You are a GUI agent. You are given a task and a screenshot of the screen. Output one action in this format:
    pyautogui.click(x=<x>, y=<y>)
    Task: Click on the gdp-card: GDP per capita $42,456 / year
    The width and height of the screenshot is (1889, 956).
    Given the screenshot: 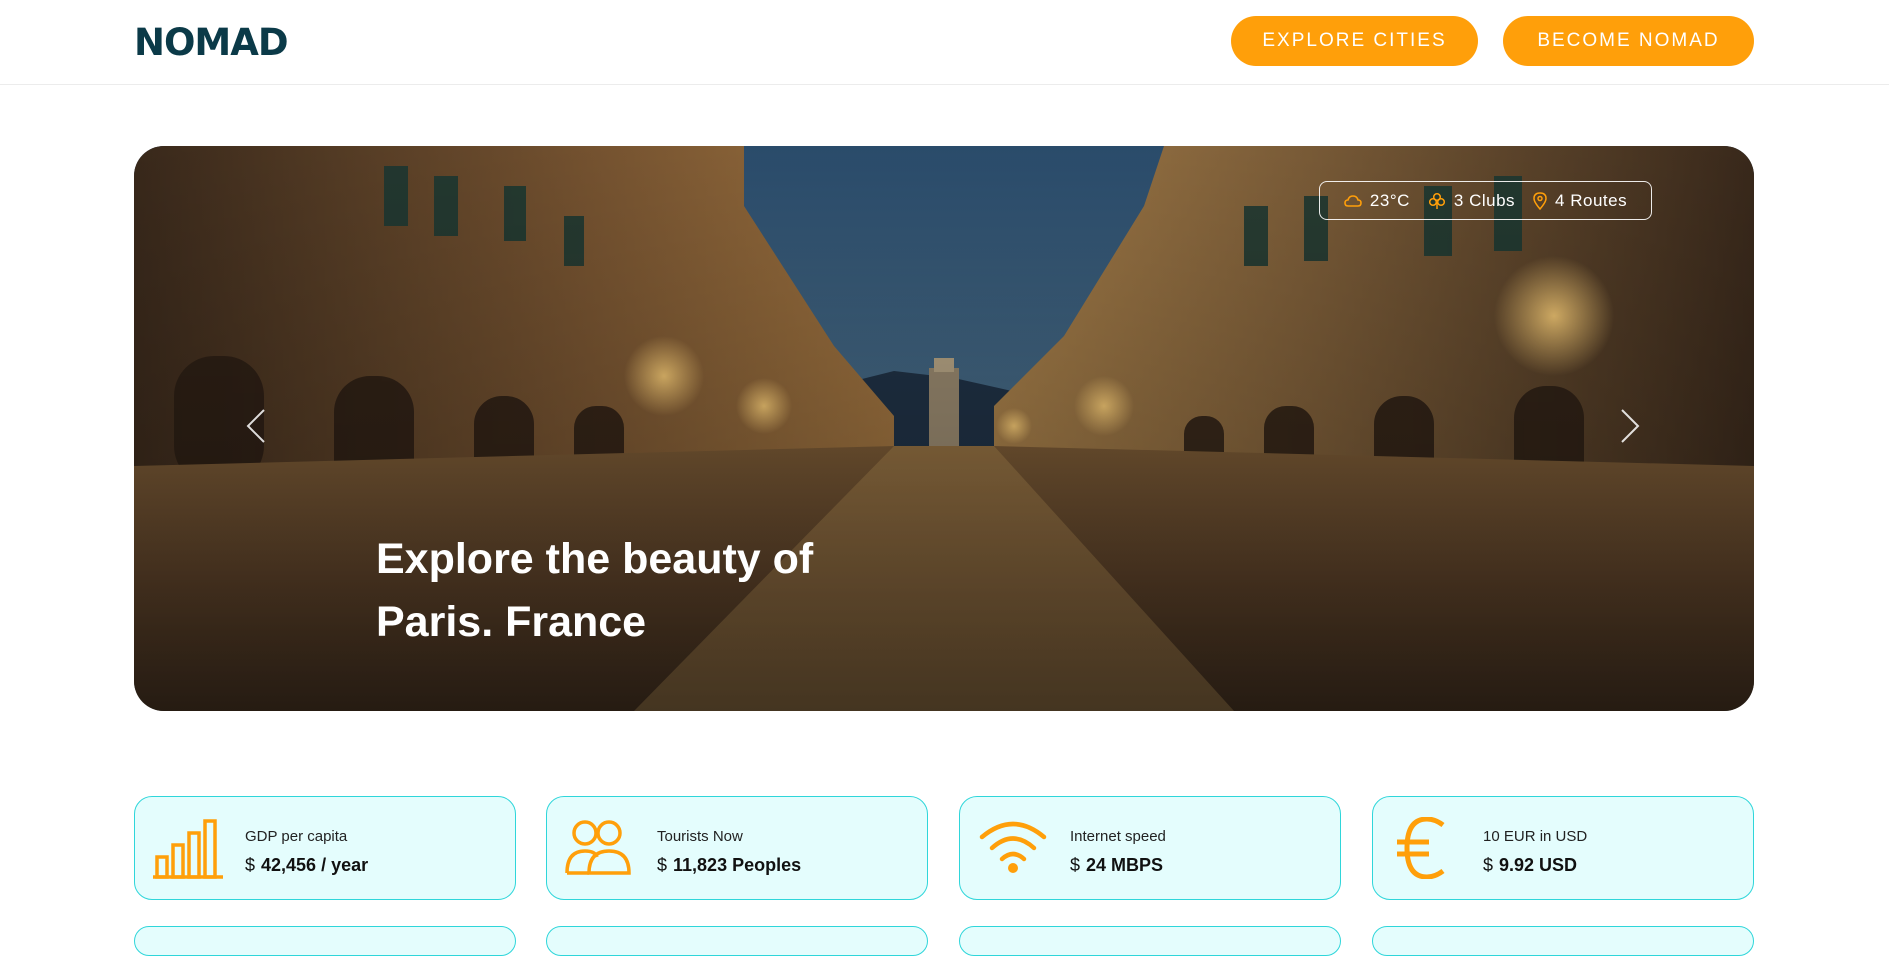 What is the action you would take?
    pyautogui.click(x=325, y=848)
    